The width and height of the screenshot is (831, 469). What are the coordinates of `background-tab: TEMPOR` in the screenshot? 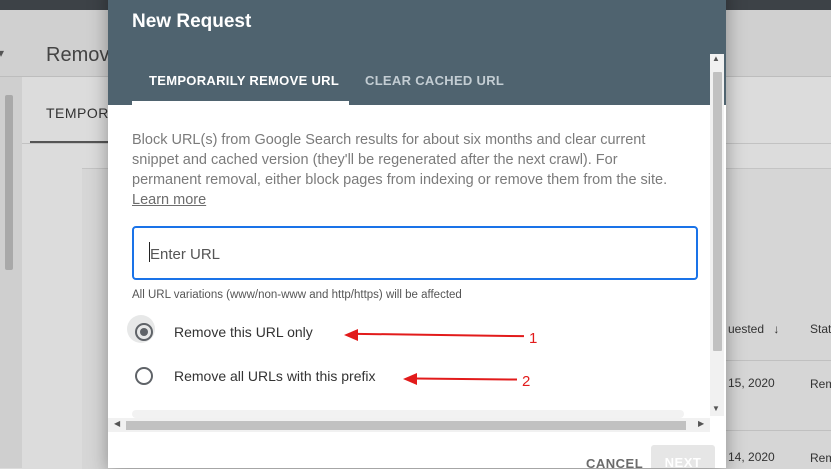 It's located at (77, 113).